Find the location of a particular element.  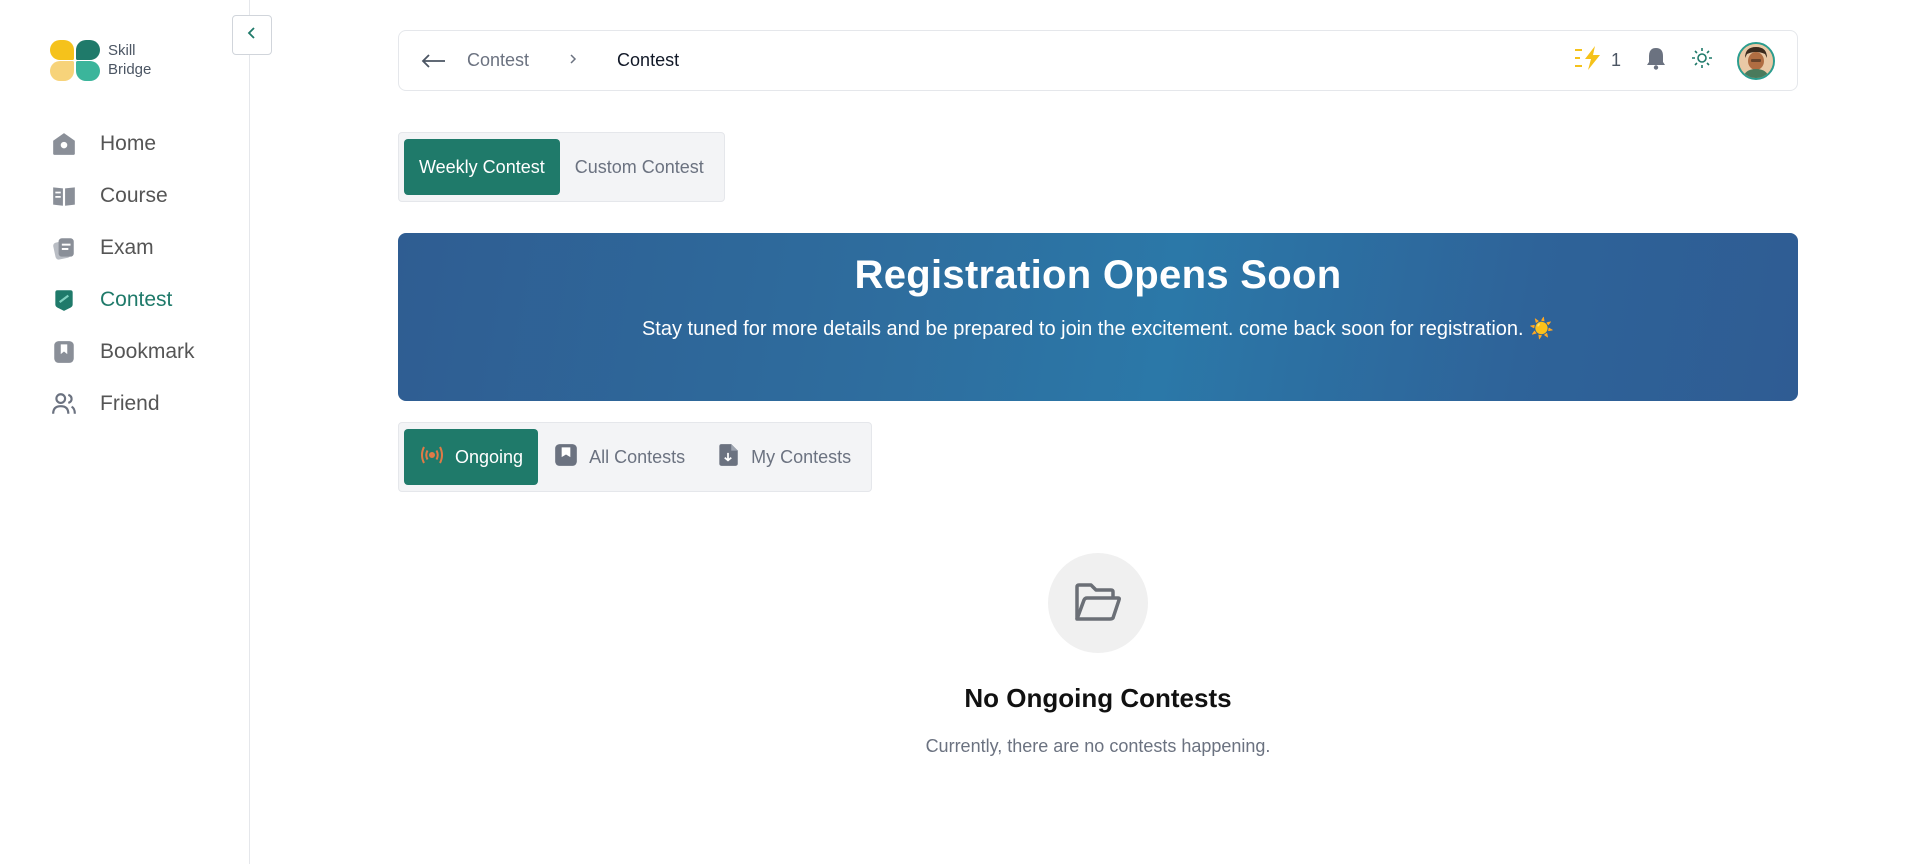

user-avatar is located at coordinates (1756, 60).